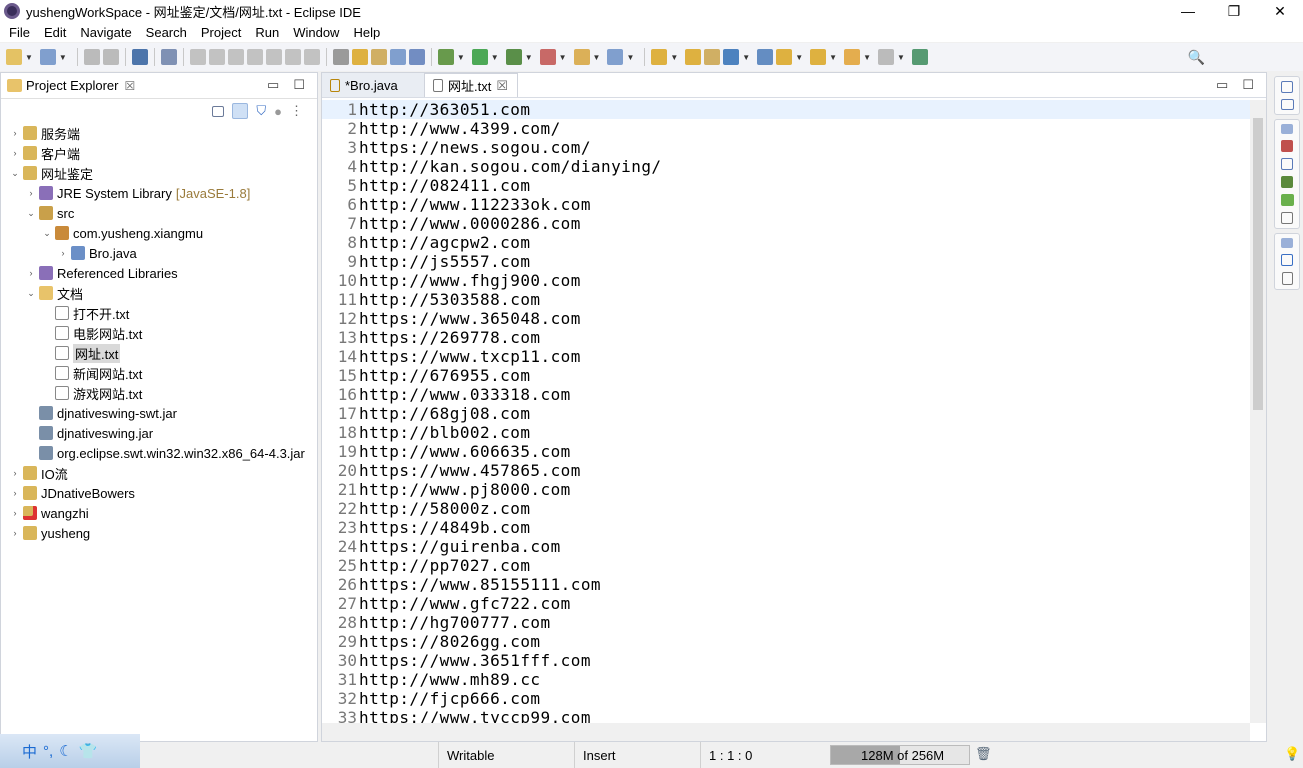  What do you see at coordinates (105, 32) in the screenshot?
I see `menu-navigate: Navigate` at bounding box center [105, 32].